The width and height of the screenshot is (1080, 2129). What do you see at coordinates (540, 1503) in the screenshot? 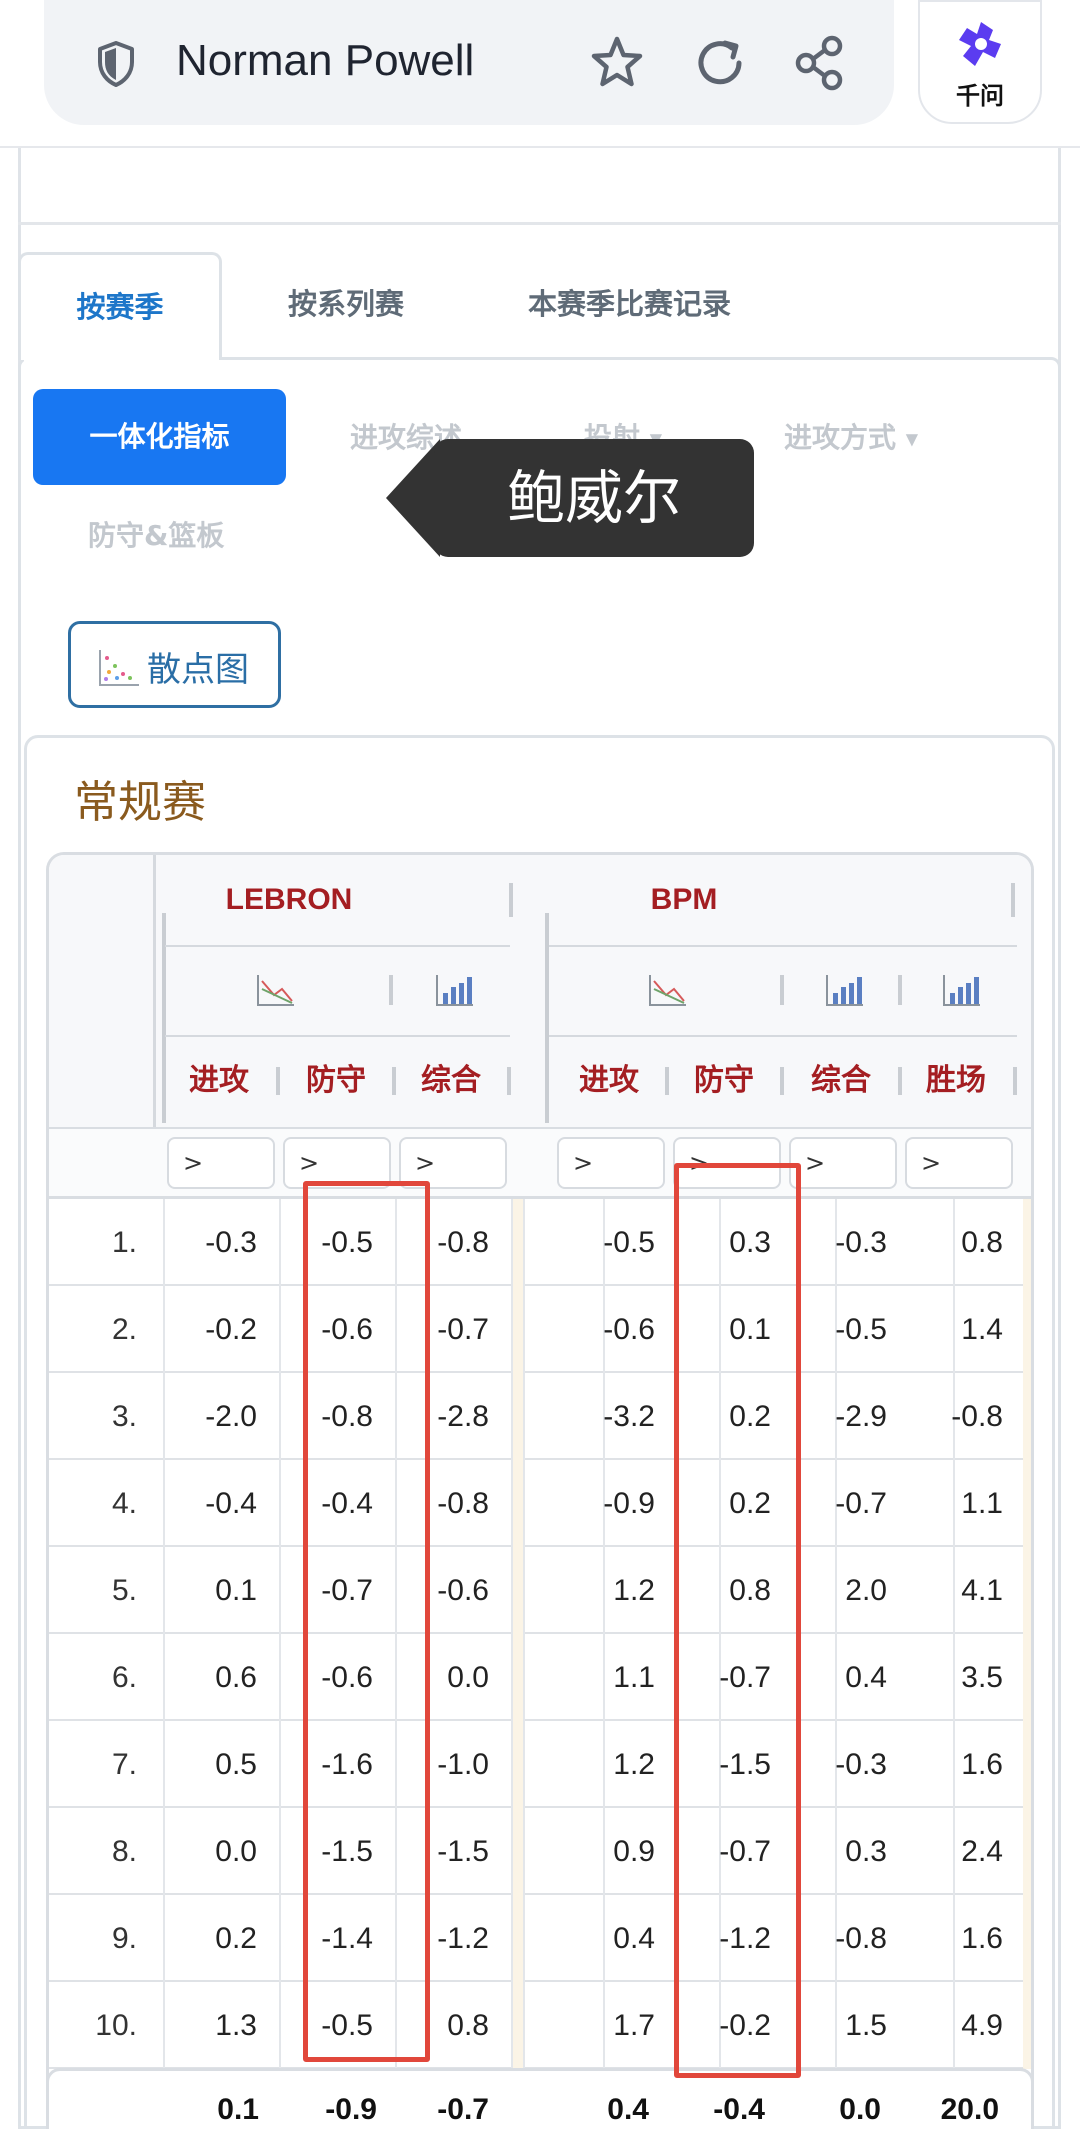
I see `table-row: 4. -0.4 -0.4 -0.8 -0.9 0.2 -0.7 1.1` at bounding box center [540, 1503].